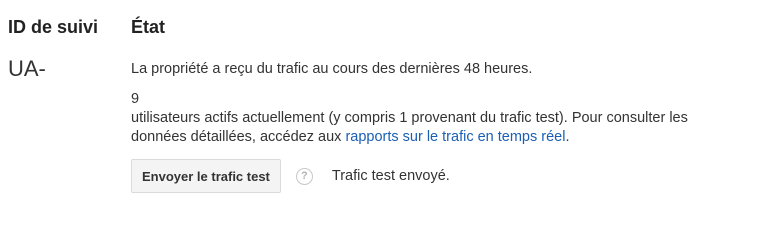 This screenshot has height=240, width=773. I want to click on details-text: données détaillées, accédez aux, so click(236, 137).